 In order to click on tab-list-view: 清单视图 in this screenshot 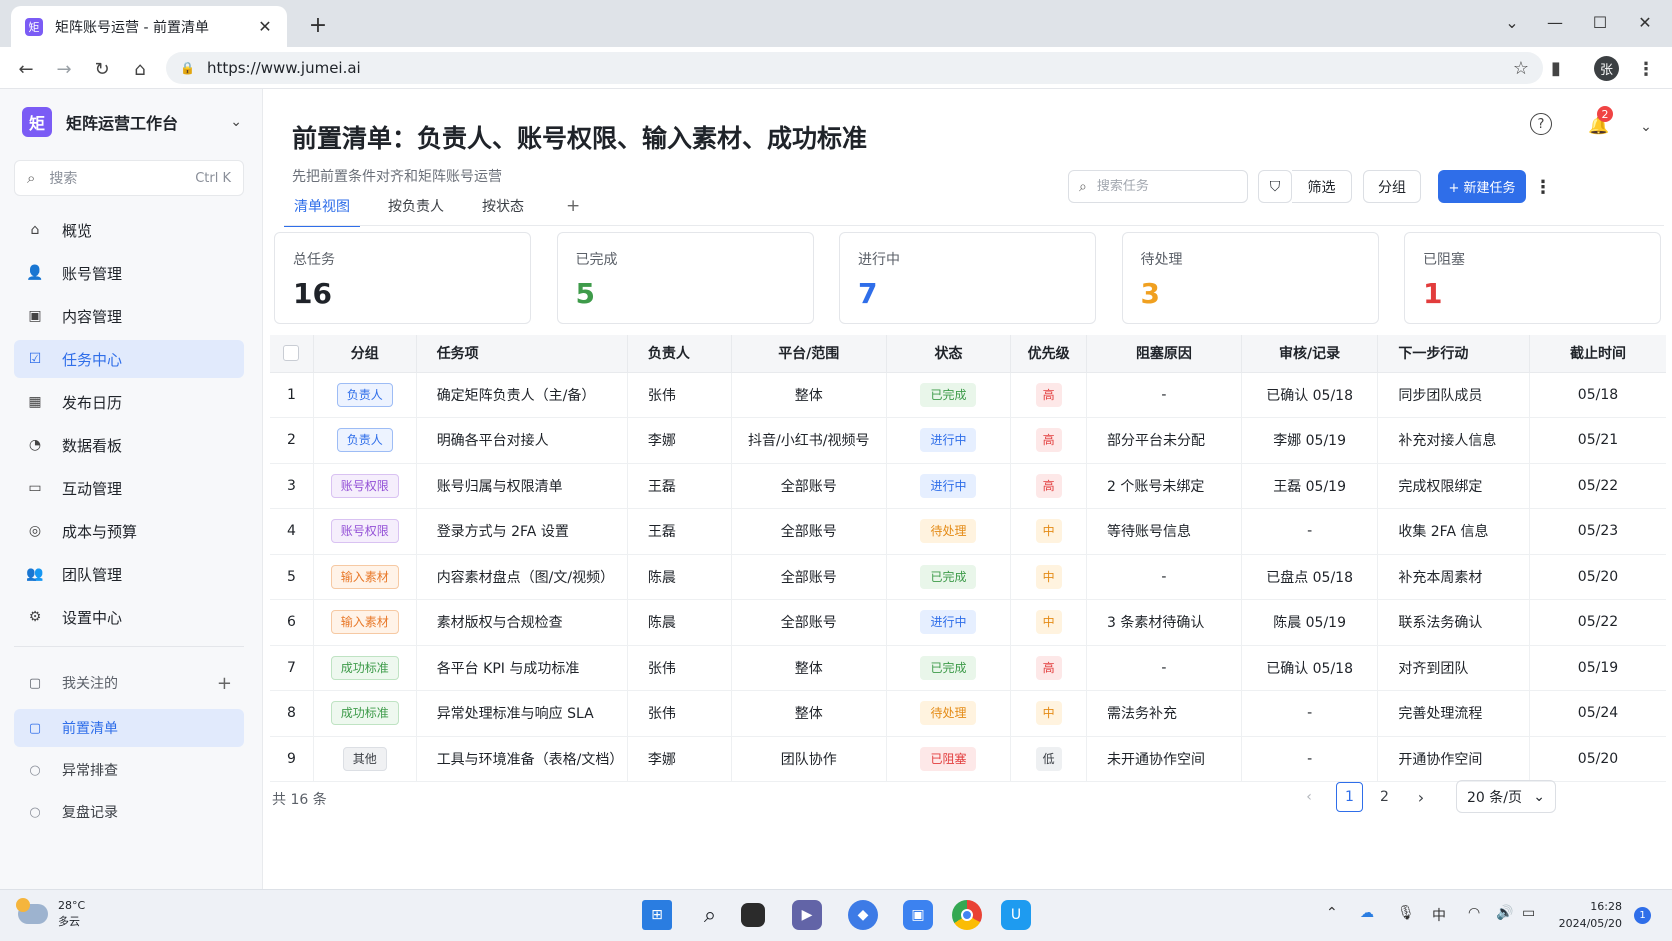, I will do `click(322, 211)`.